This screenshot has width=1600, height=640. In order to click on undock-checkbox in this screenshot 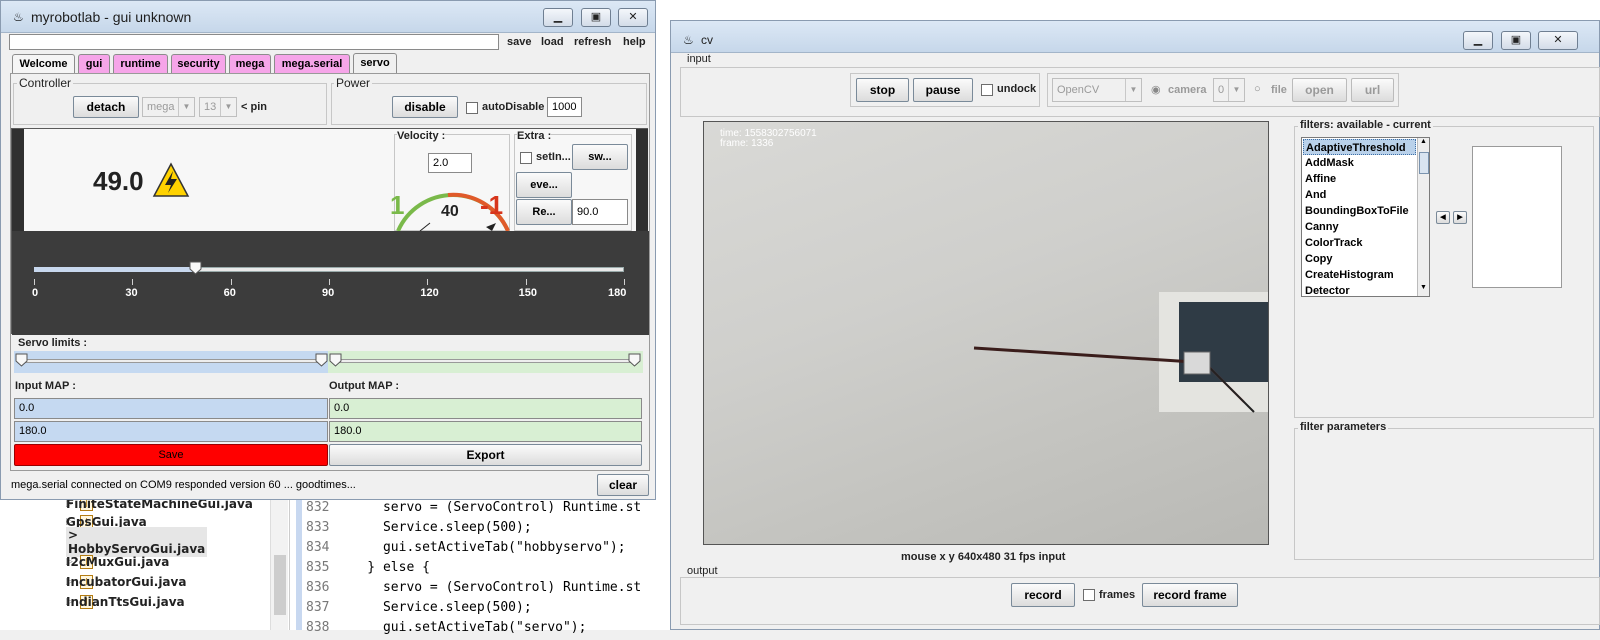, I will do `click(987, 90)`.